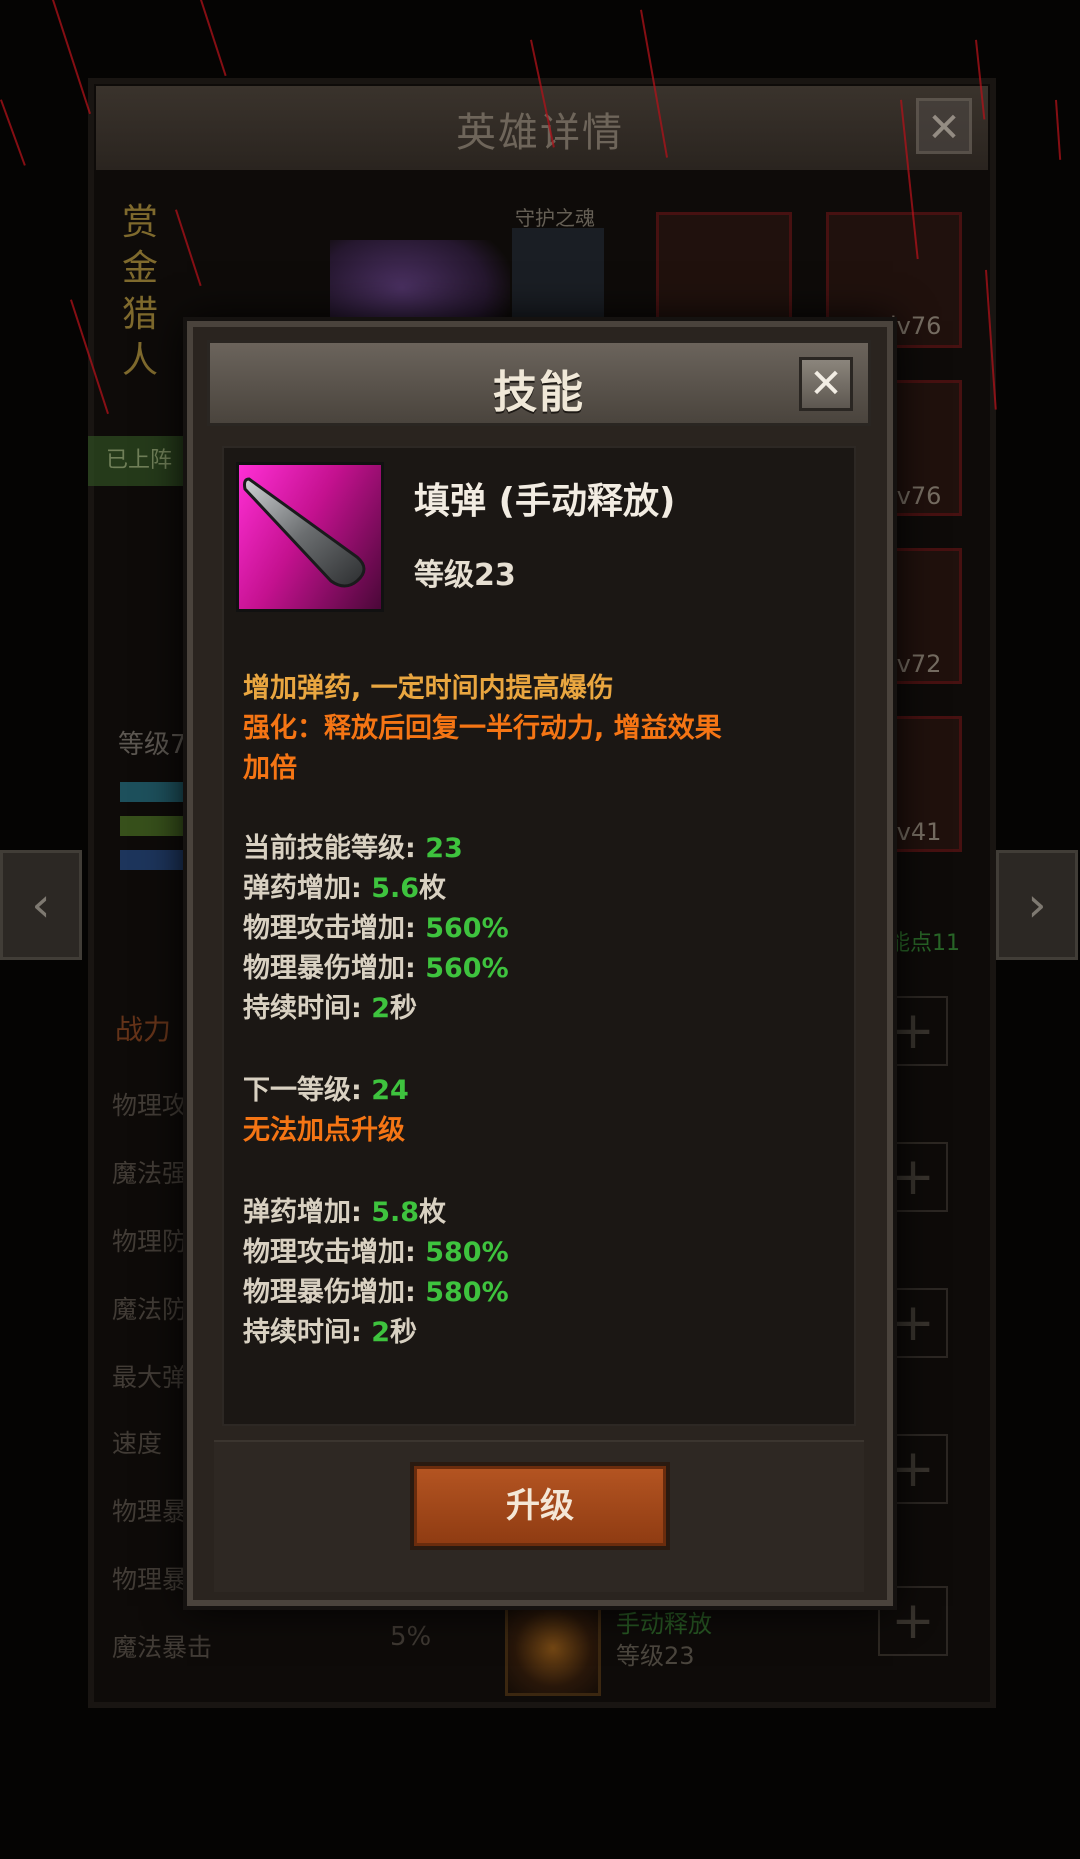 Image resolution: width=1080 pixels, height=1859 pixels. Describe the element at coordinates (310, 537) in the screenshot. I see `bullet-icon` at that location.